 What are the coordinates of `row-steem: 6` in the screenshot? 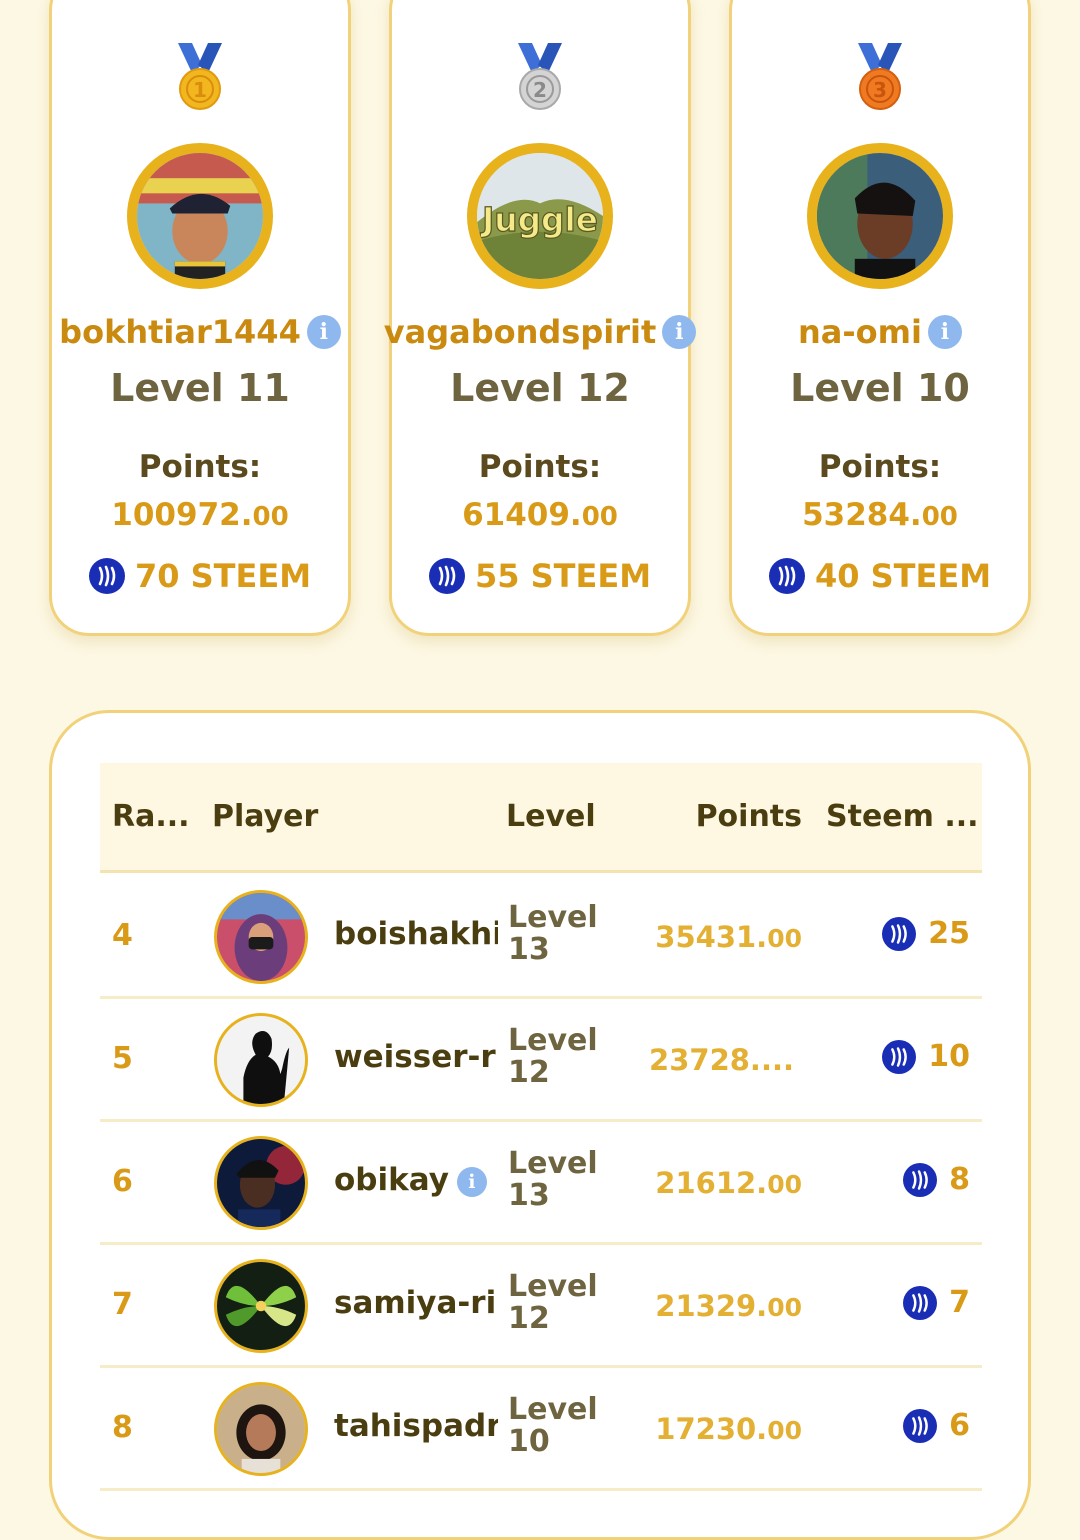 It's located at (936, 1425).